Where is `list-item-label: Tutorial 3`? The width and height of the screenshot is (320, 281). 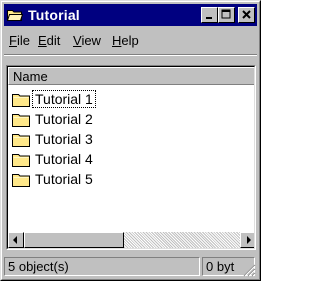
list-item-label: Tutorial 3 is located at coordinates (64, 139).